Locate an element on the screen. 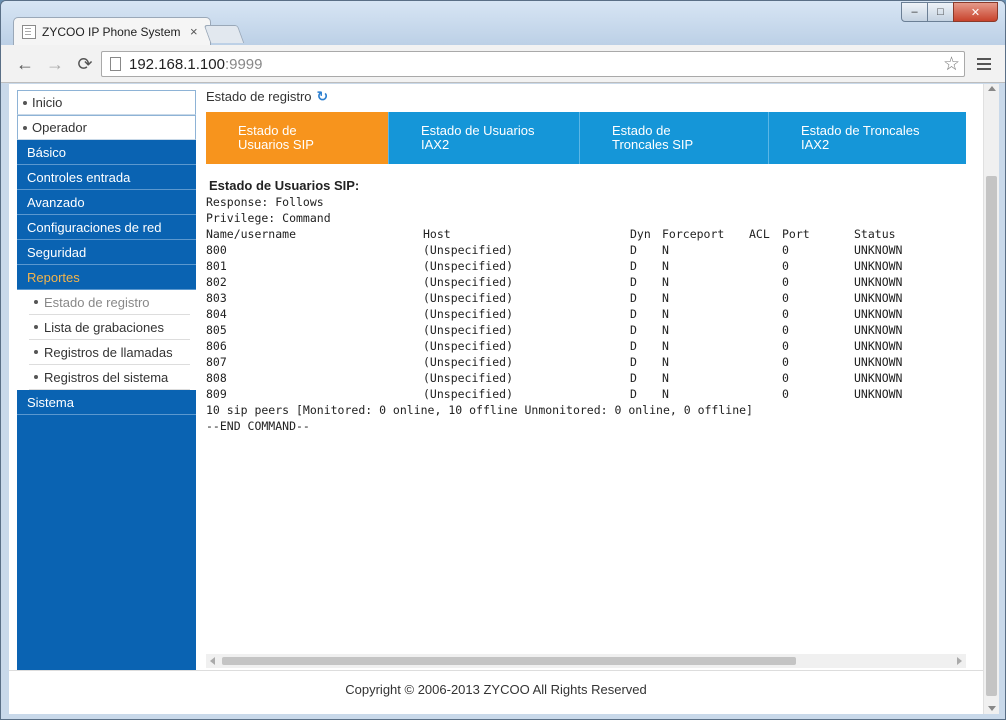  sidebar-subitem-estado-de-registro: Estado de registro is located at coordinates (109, 302).